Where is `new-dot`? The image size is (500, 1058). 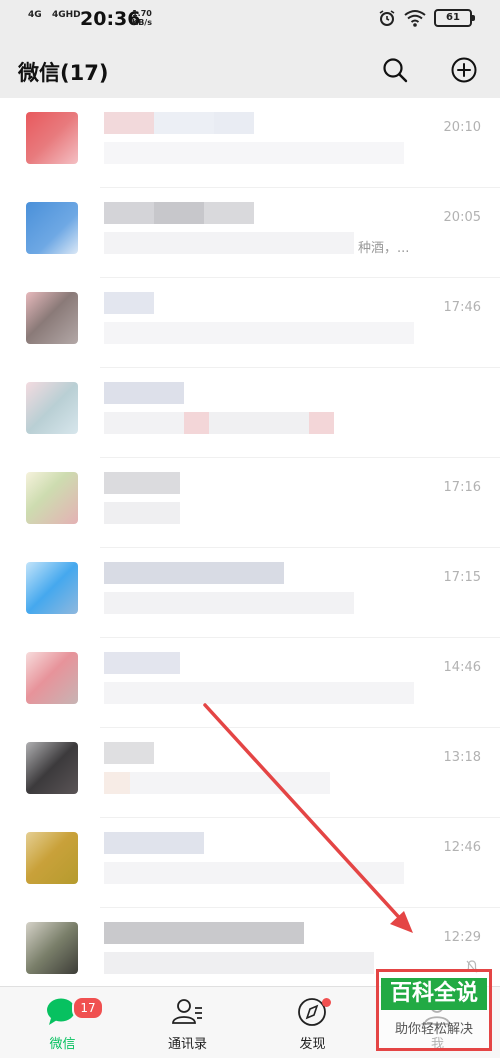 new-dot is located at coordinates (326, 1002).